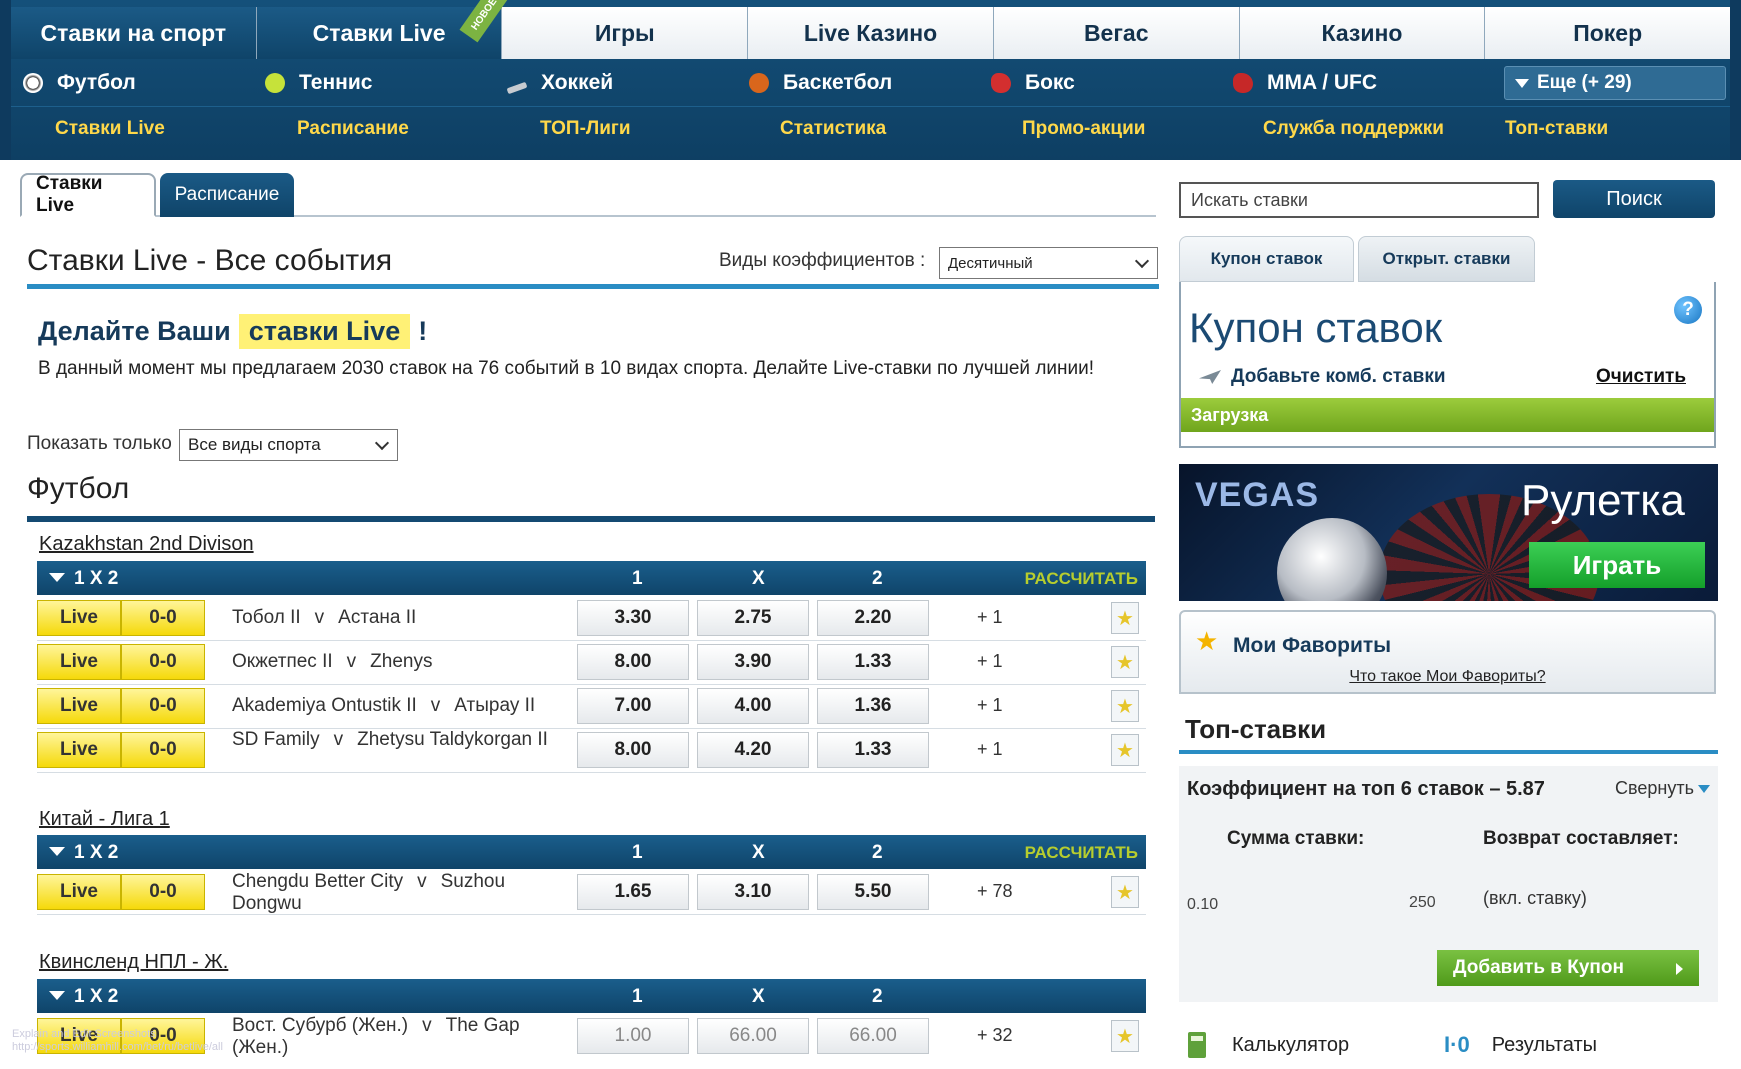 This screenshot has height=1069, width=1741. What do you see at coordinates (1083, 129) in the screenshot?
I see `link-promotions: Промо-акции` at bounding box center [1083, 129].